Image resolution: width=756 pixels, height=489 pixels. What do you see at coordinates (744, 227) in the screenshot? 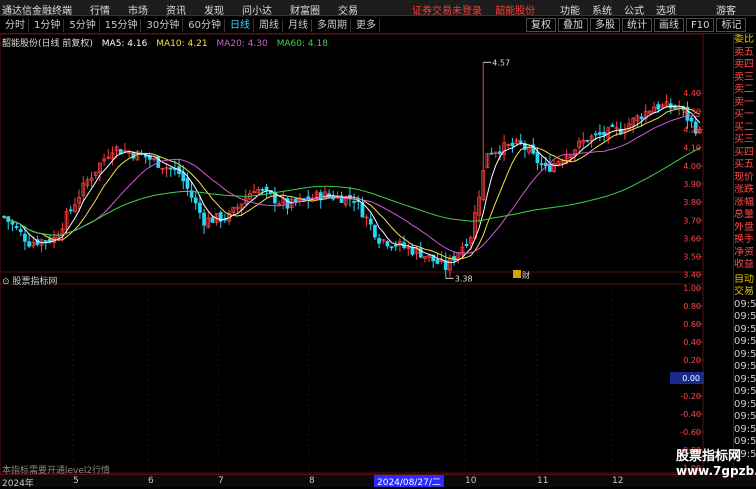
I see `quote-item: 外盘` at bounding box center [744, 227].